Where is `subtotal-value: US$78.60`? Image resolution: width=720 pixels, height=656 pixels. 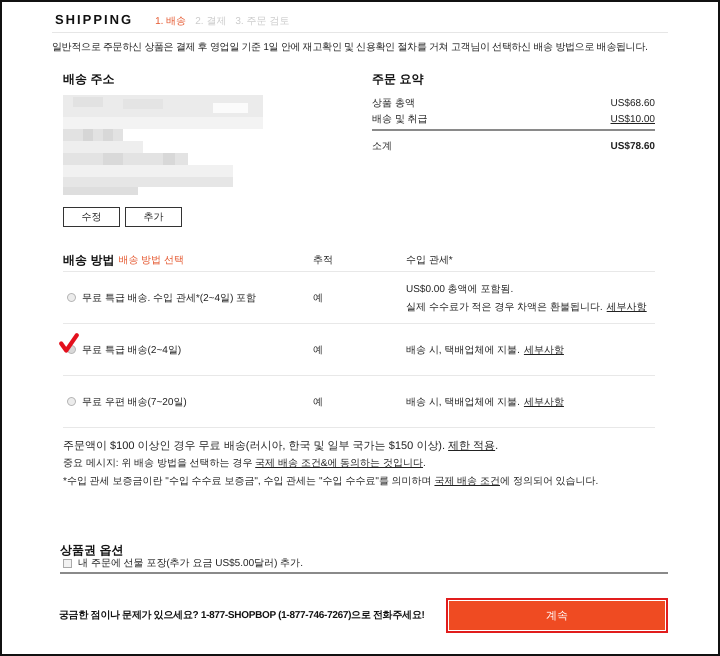
subtotal-value: US$78.60 is located at coordinates (632, 147).